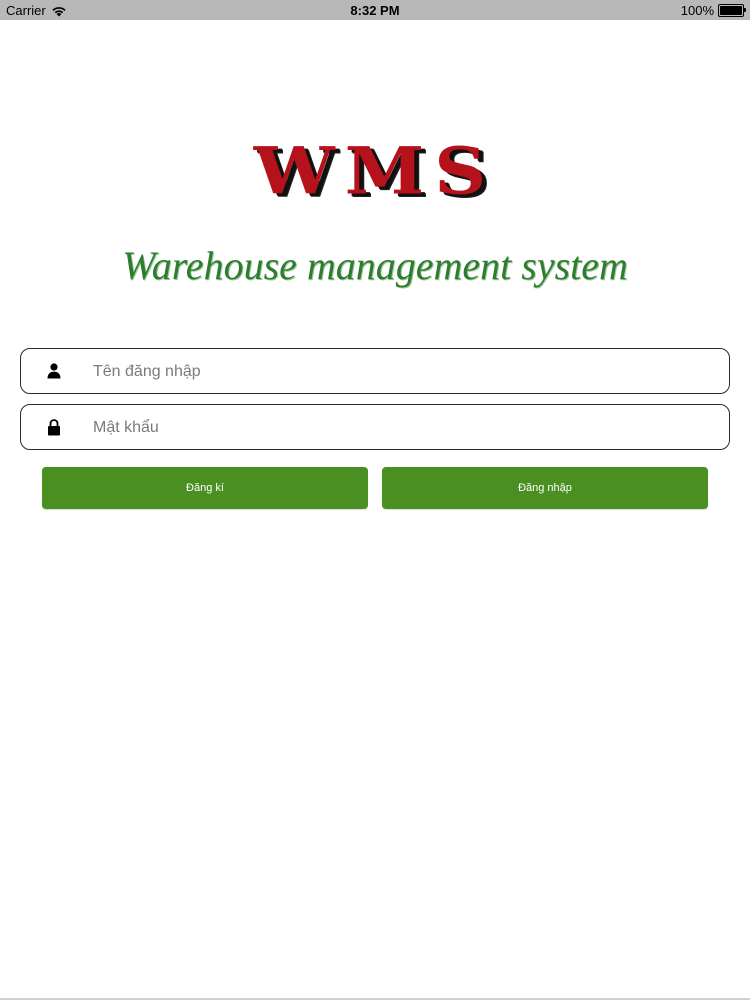  Describe the element at coordinates (375, 170) in the screenshot. I see `app-logo: WMS` at that location.